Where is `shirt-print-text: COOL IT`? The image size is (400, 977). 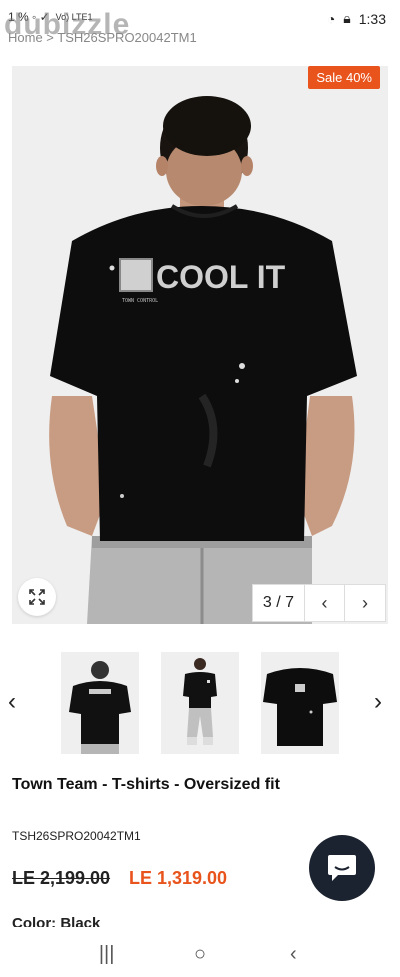
shirt-print-text: COOL IT is located at coordinates (221, 277).